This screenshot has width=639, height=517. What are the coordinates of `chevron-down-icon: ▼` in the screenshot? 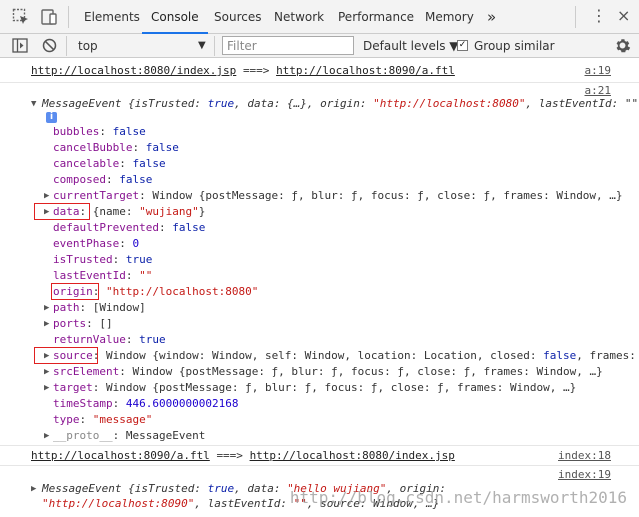 It's located at (202, 46).